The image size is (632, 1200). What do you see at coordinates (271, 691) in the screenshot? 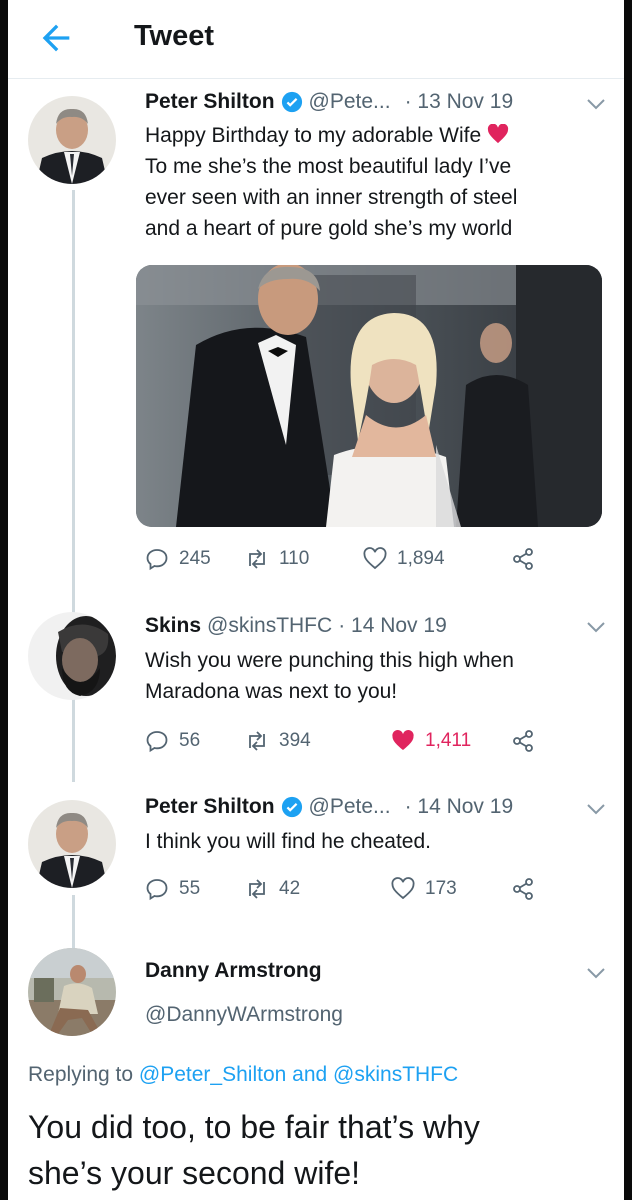
I see `tweet-text-line: Maradona was next to you!` at bounding box center [271, 691].